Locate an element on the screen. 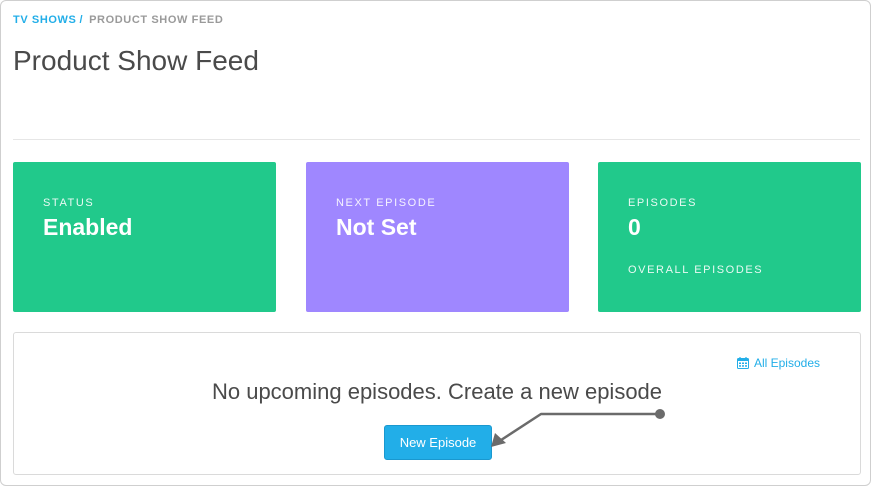  episodes-card: EPISODES 0 OVERALL EPISODES is located at coordinates (729, 237).